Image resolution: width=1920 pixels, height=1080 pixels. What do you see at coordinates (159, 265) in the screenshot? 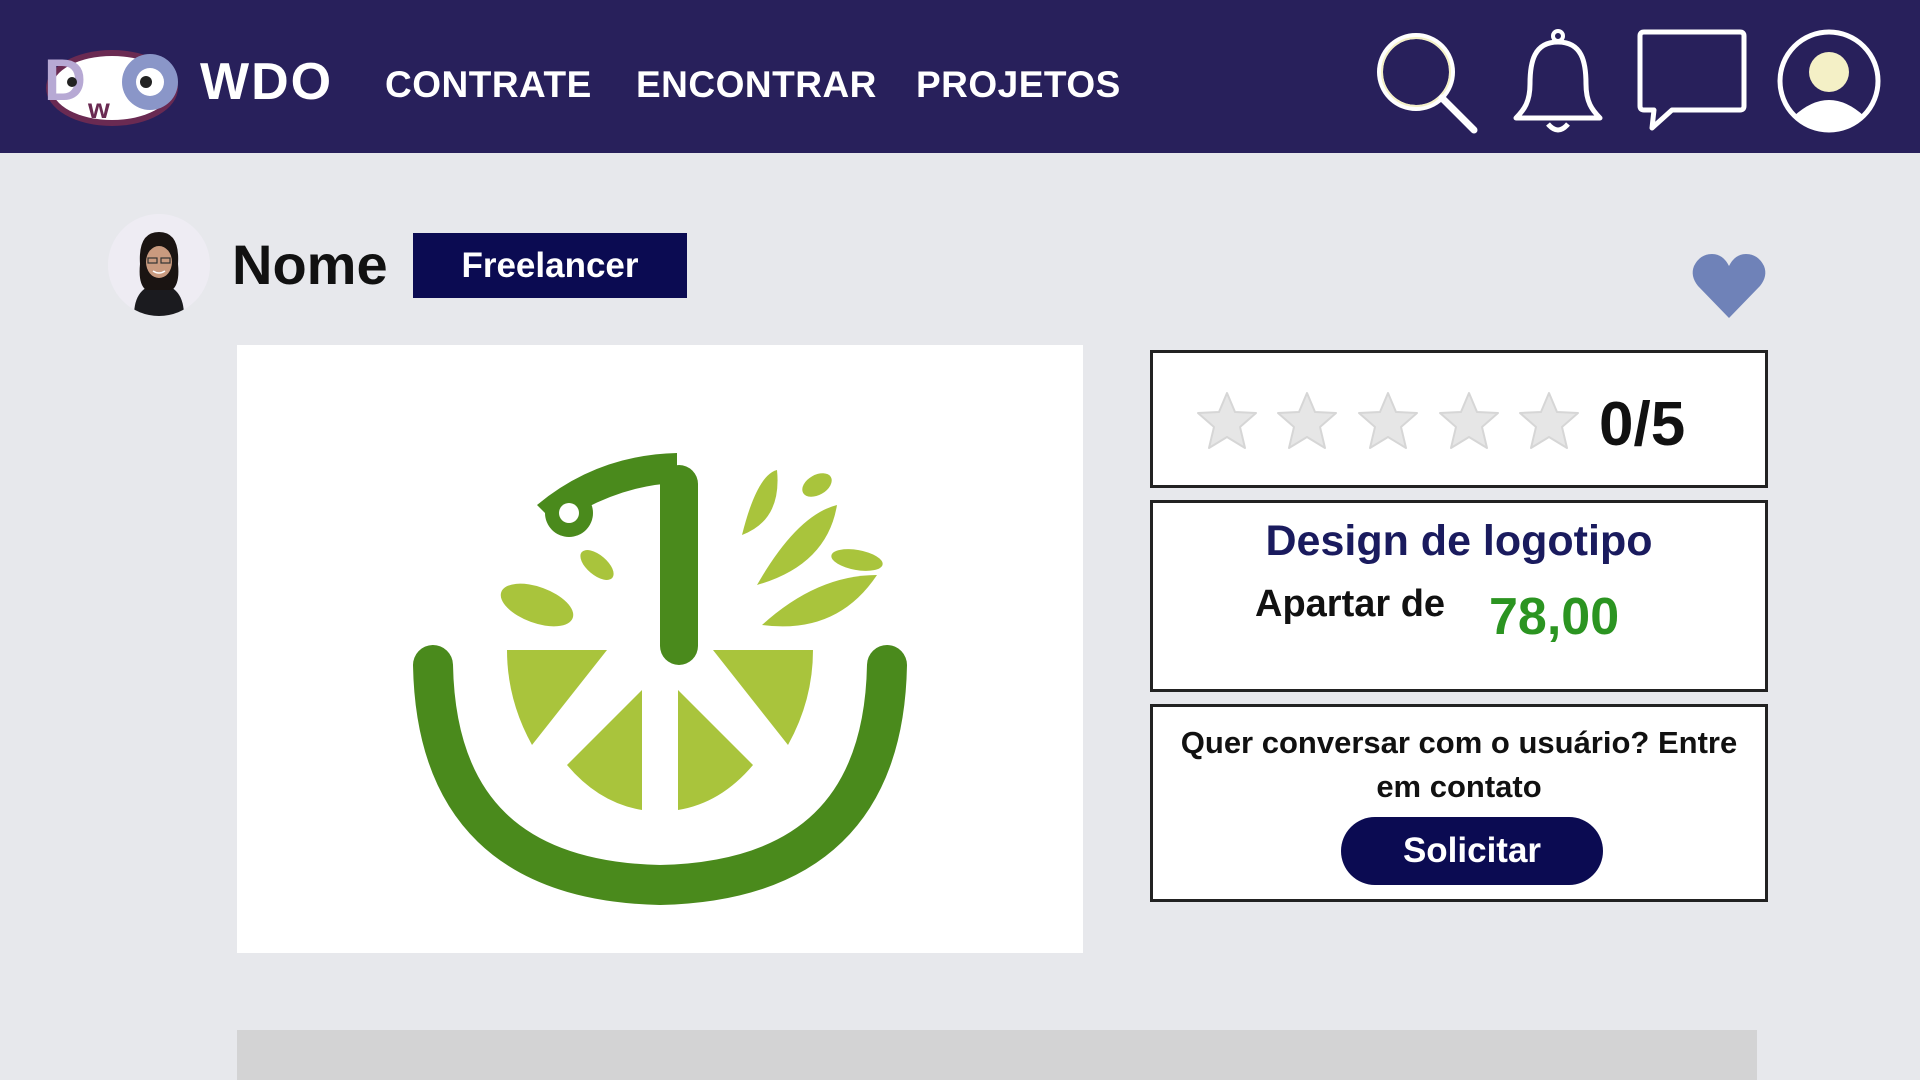
I see `avatar` at bounding box center [159, 265].